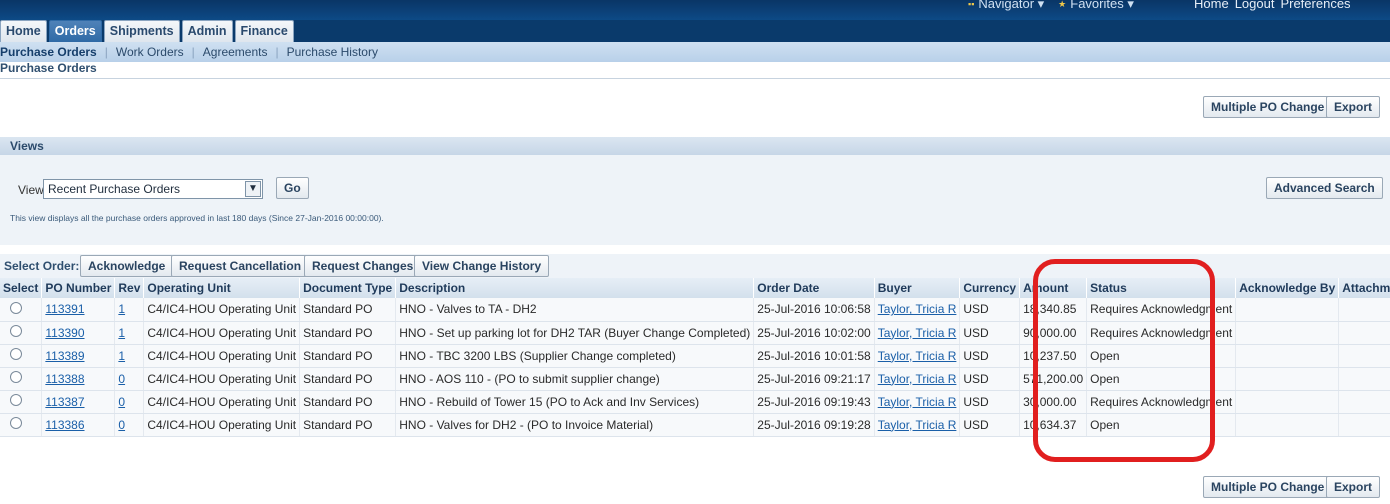 The width and height of the screenshot is (1390, 504). What do you see at coordinates (127, 266) in the screenshot?
I see `acknowledge-button: Acknowledge` at bounding box center [127, 266].